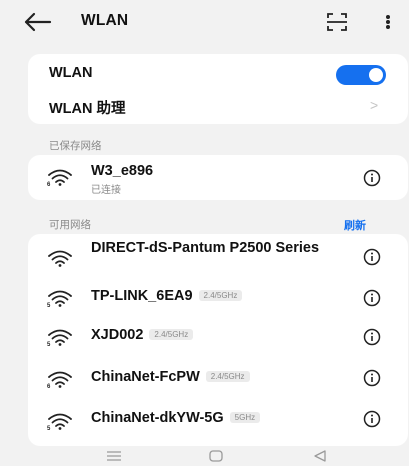 This screenshot has width=409, height=466. I want to click on network-name-row: TP-LINK_6EA9 2.4/5GHz, so click(167, 296).